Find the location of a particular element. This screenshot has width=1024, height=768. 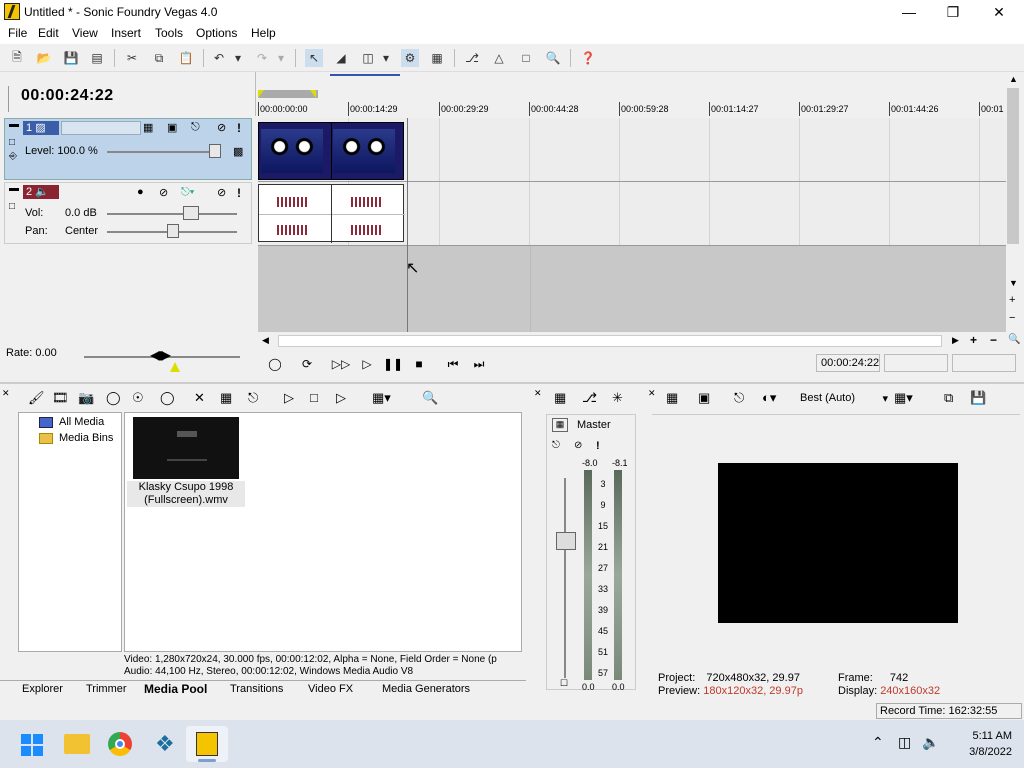

tab-video-fx: Video FX is located at coordinates (330, 689).